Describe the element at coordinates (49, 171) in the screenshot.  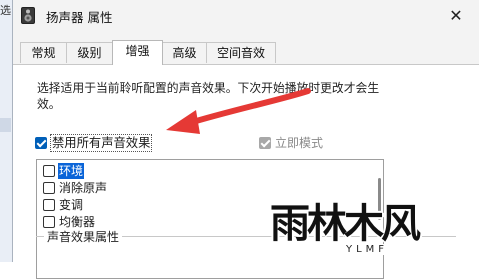
I see `effect-checkbox-environment` at that location.